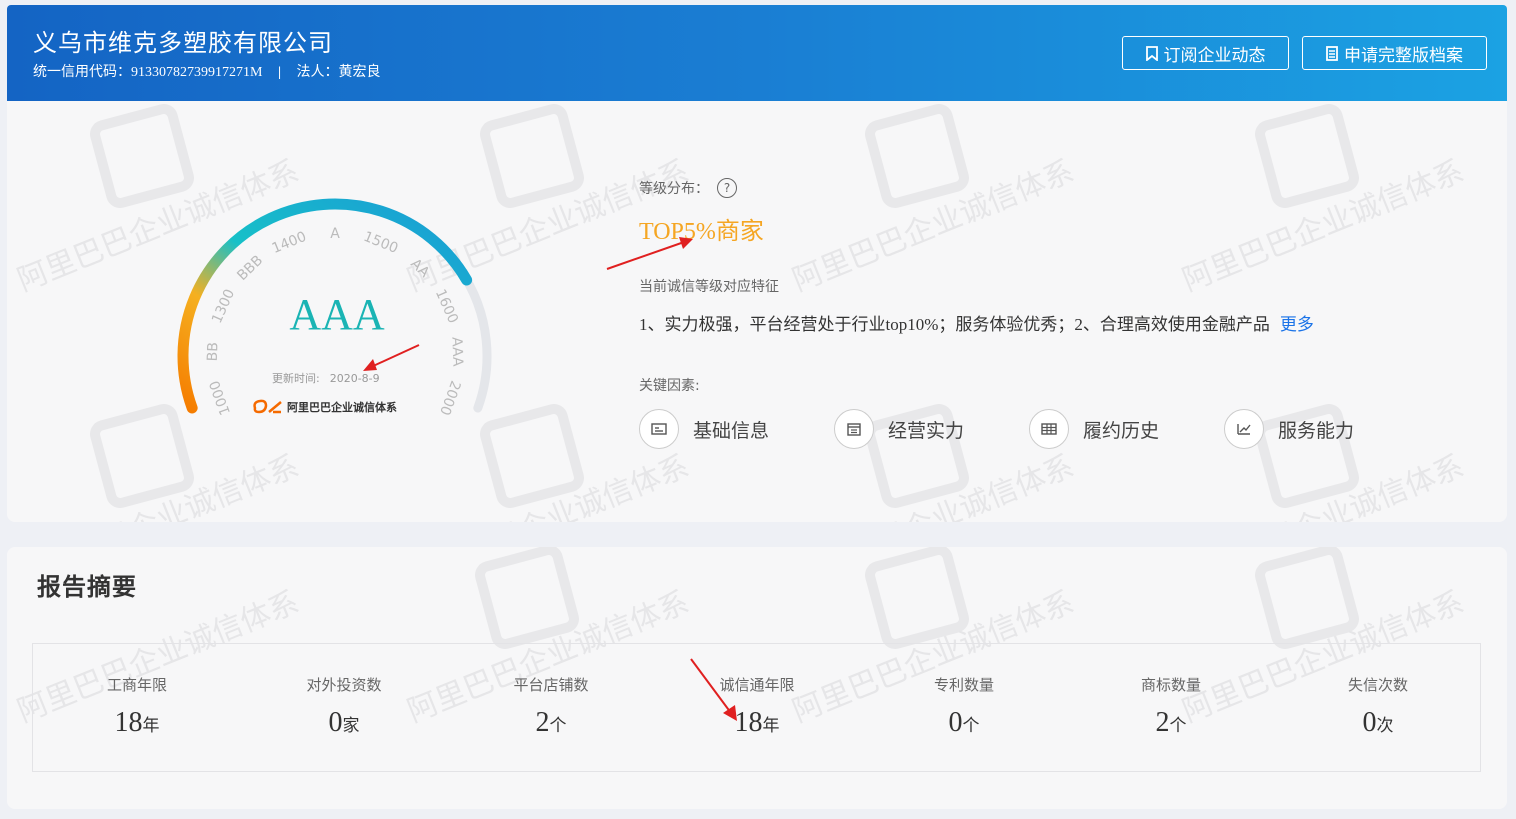 The width and height of the screenshot is (1516, 819). Describe the element at coordinates (1171, 706) in the screenshot. I see `stat-trademarks: 商标数量 2个` at that location.